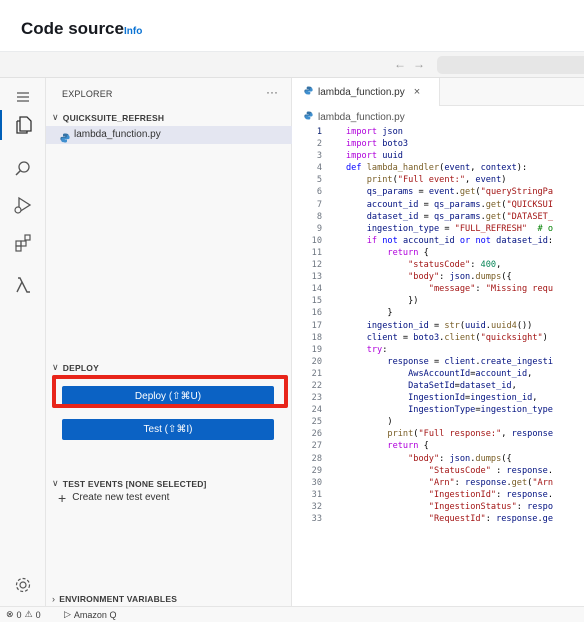 The height and width of the screenshot is (632, 584). What do you see at coordinates (491, 470) in the screenshot?
I see `line-text: "StatusCode" : response.` at bounding box center [491, 470].